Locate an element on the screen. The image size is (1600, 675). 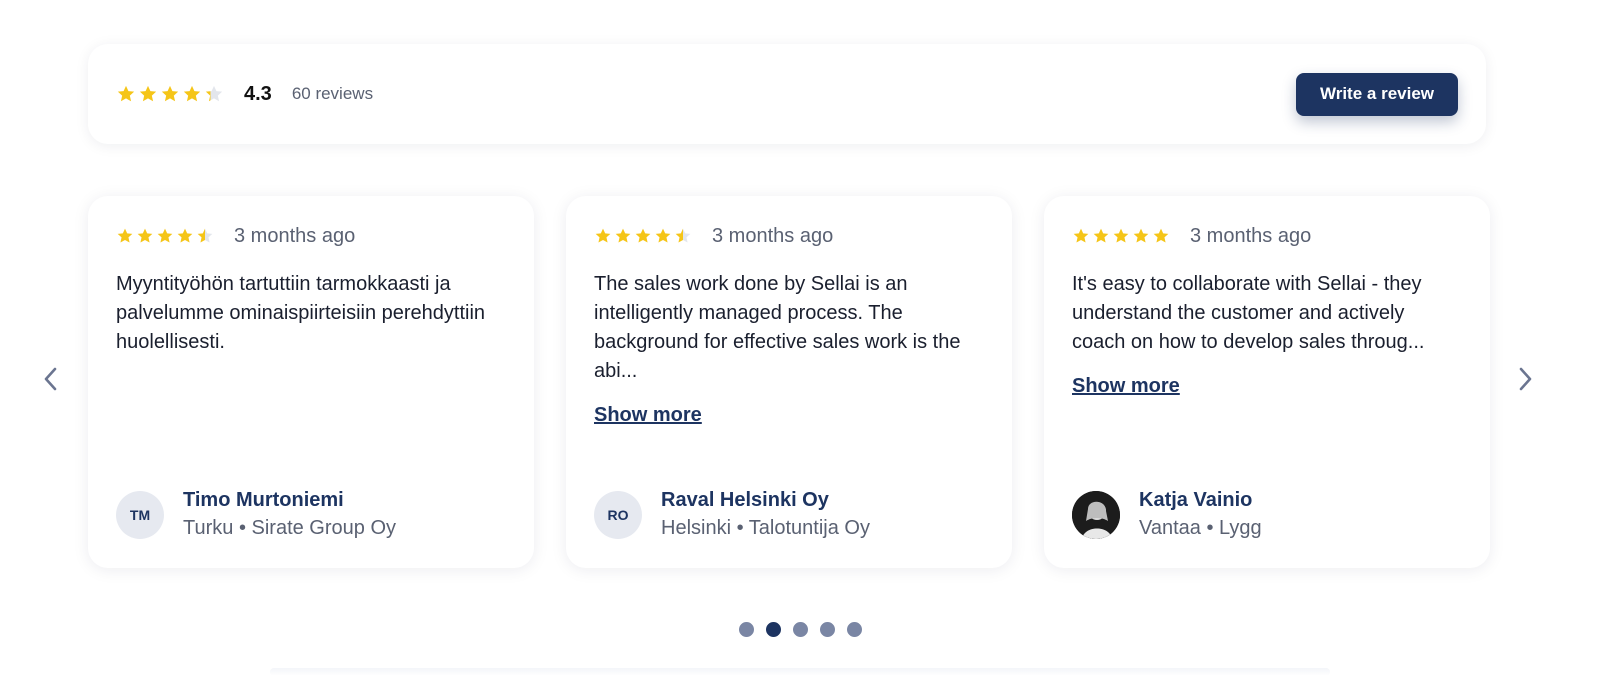
chevron-left-icon is located at coordinates (50, 379).